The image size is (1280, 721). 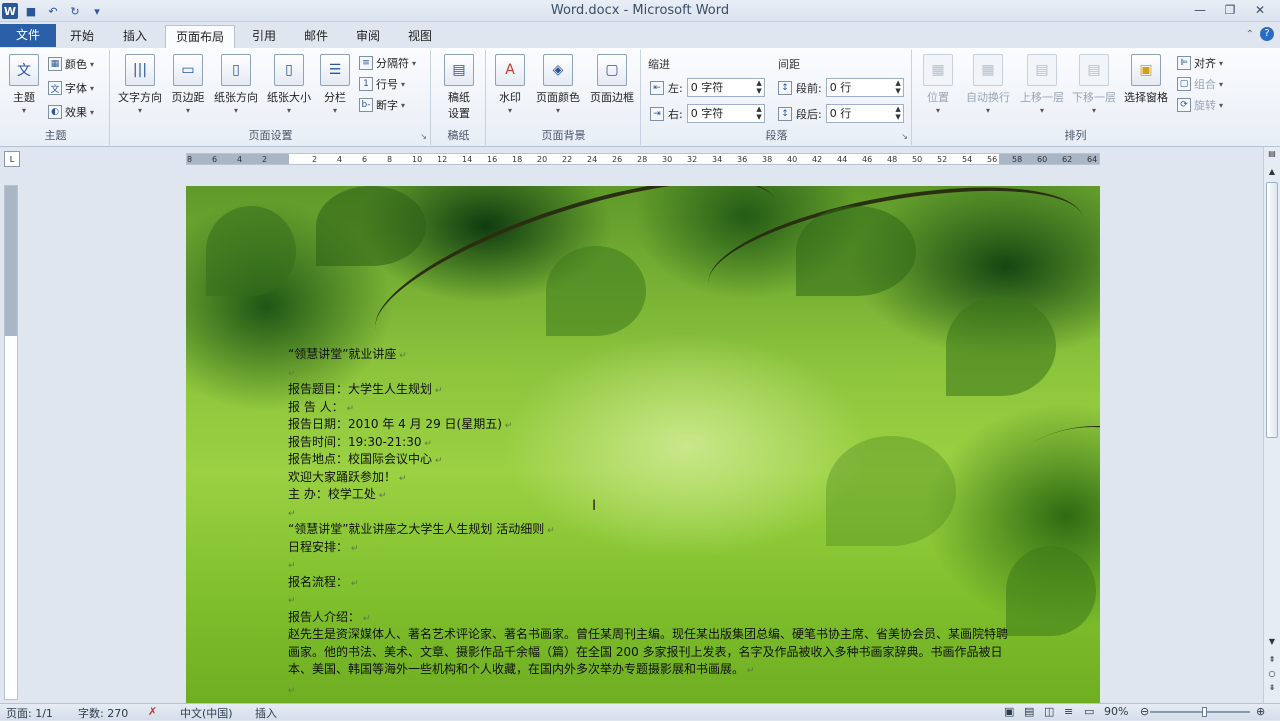 I want to click on minimize-ribbon-icon: ⌃, so click(x=1250, y=34).